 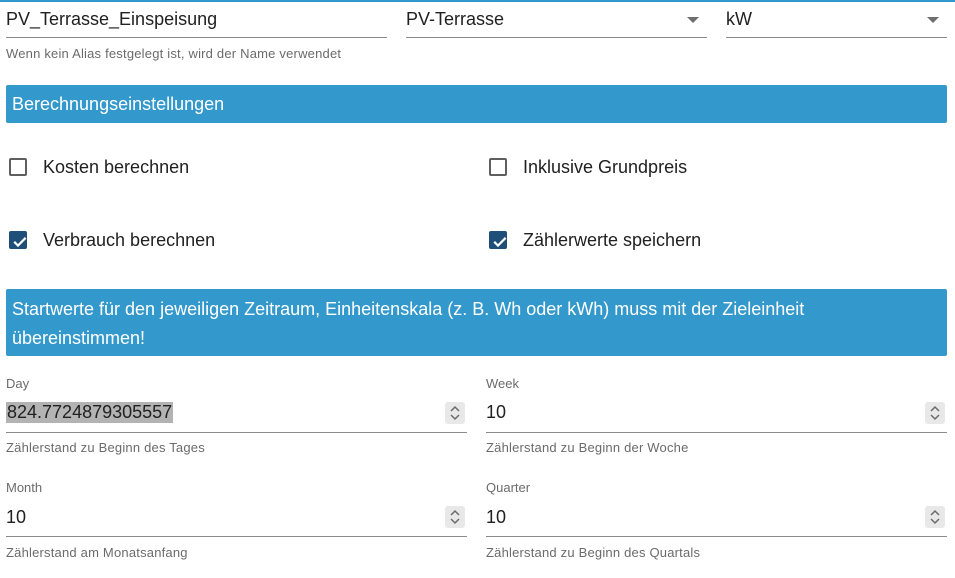 I want to click on month-label: Month, so click(x=24, y=487).